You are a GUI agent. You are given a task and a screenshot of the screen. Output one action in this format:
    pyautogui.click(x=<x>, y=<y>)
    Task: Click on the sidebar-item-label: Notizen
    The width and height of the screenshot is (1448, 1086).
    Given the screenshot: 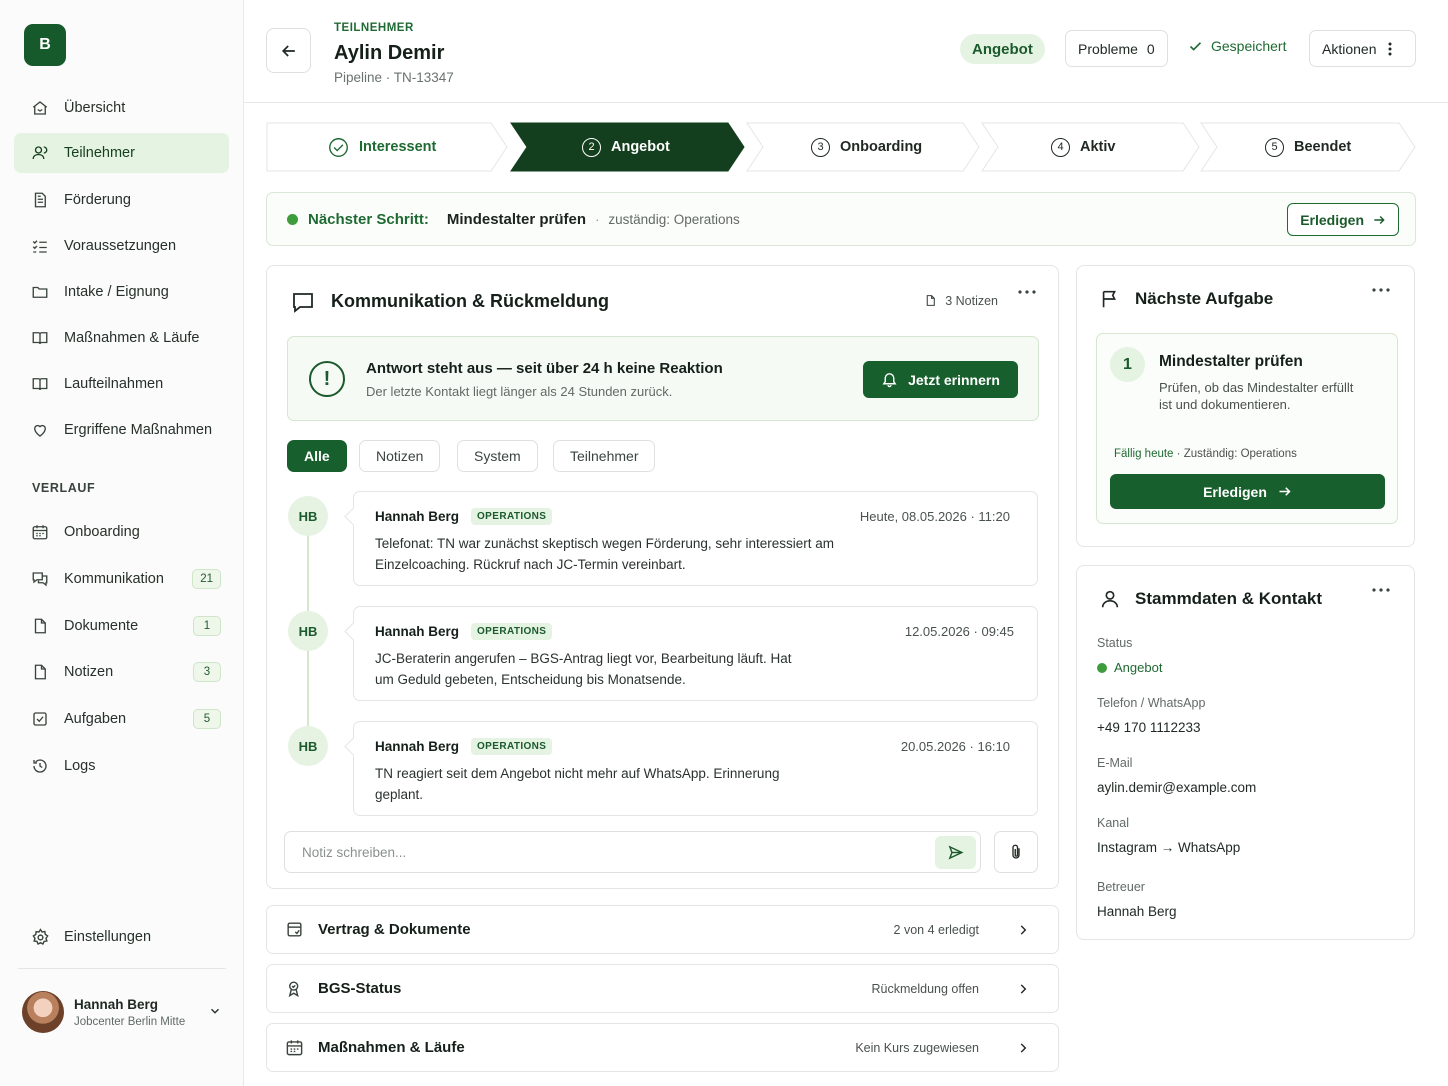 What is the action you would take?
    pyautogui.click(x=89, y=672)
    